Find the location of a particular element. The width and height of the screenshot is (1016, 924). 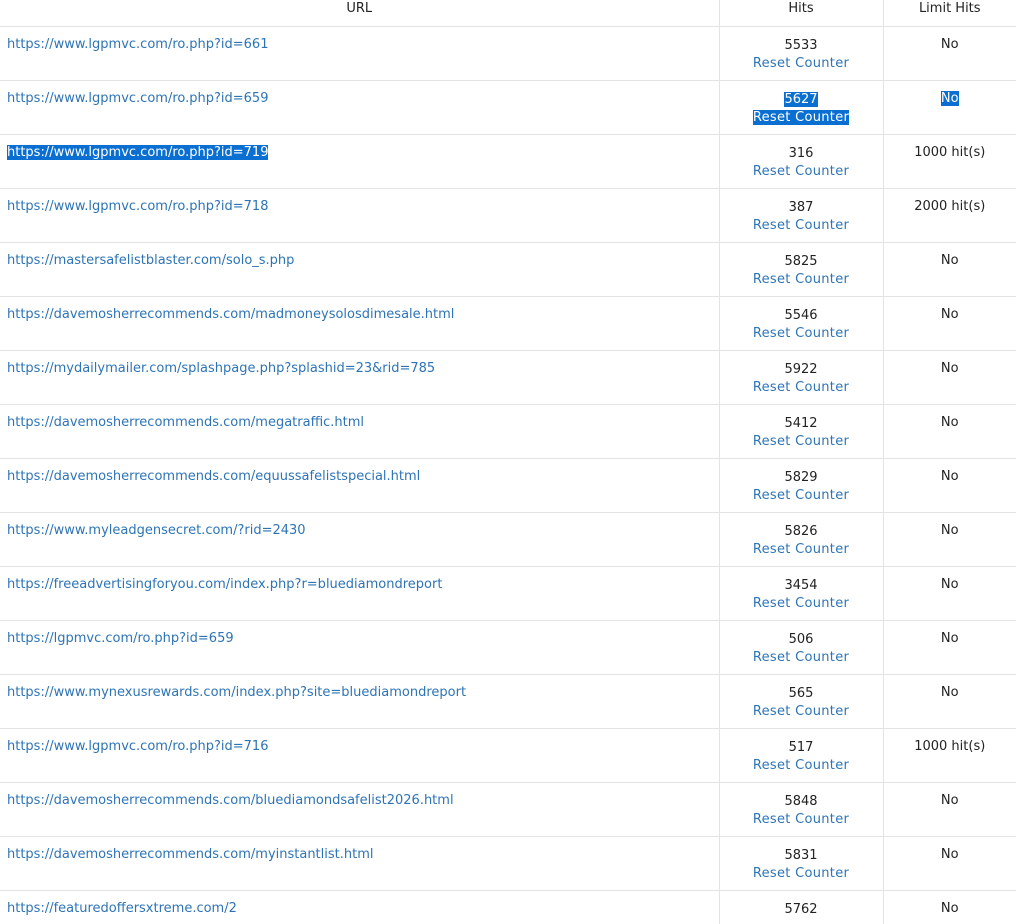

hits-count: 517 is located at coordinates (801, 747).